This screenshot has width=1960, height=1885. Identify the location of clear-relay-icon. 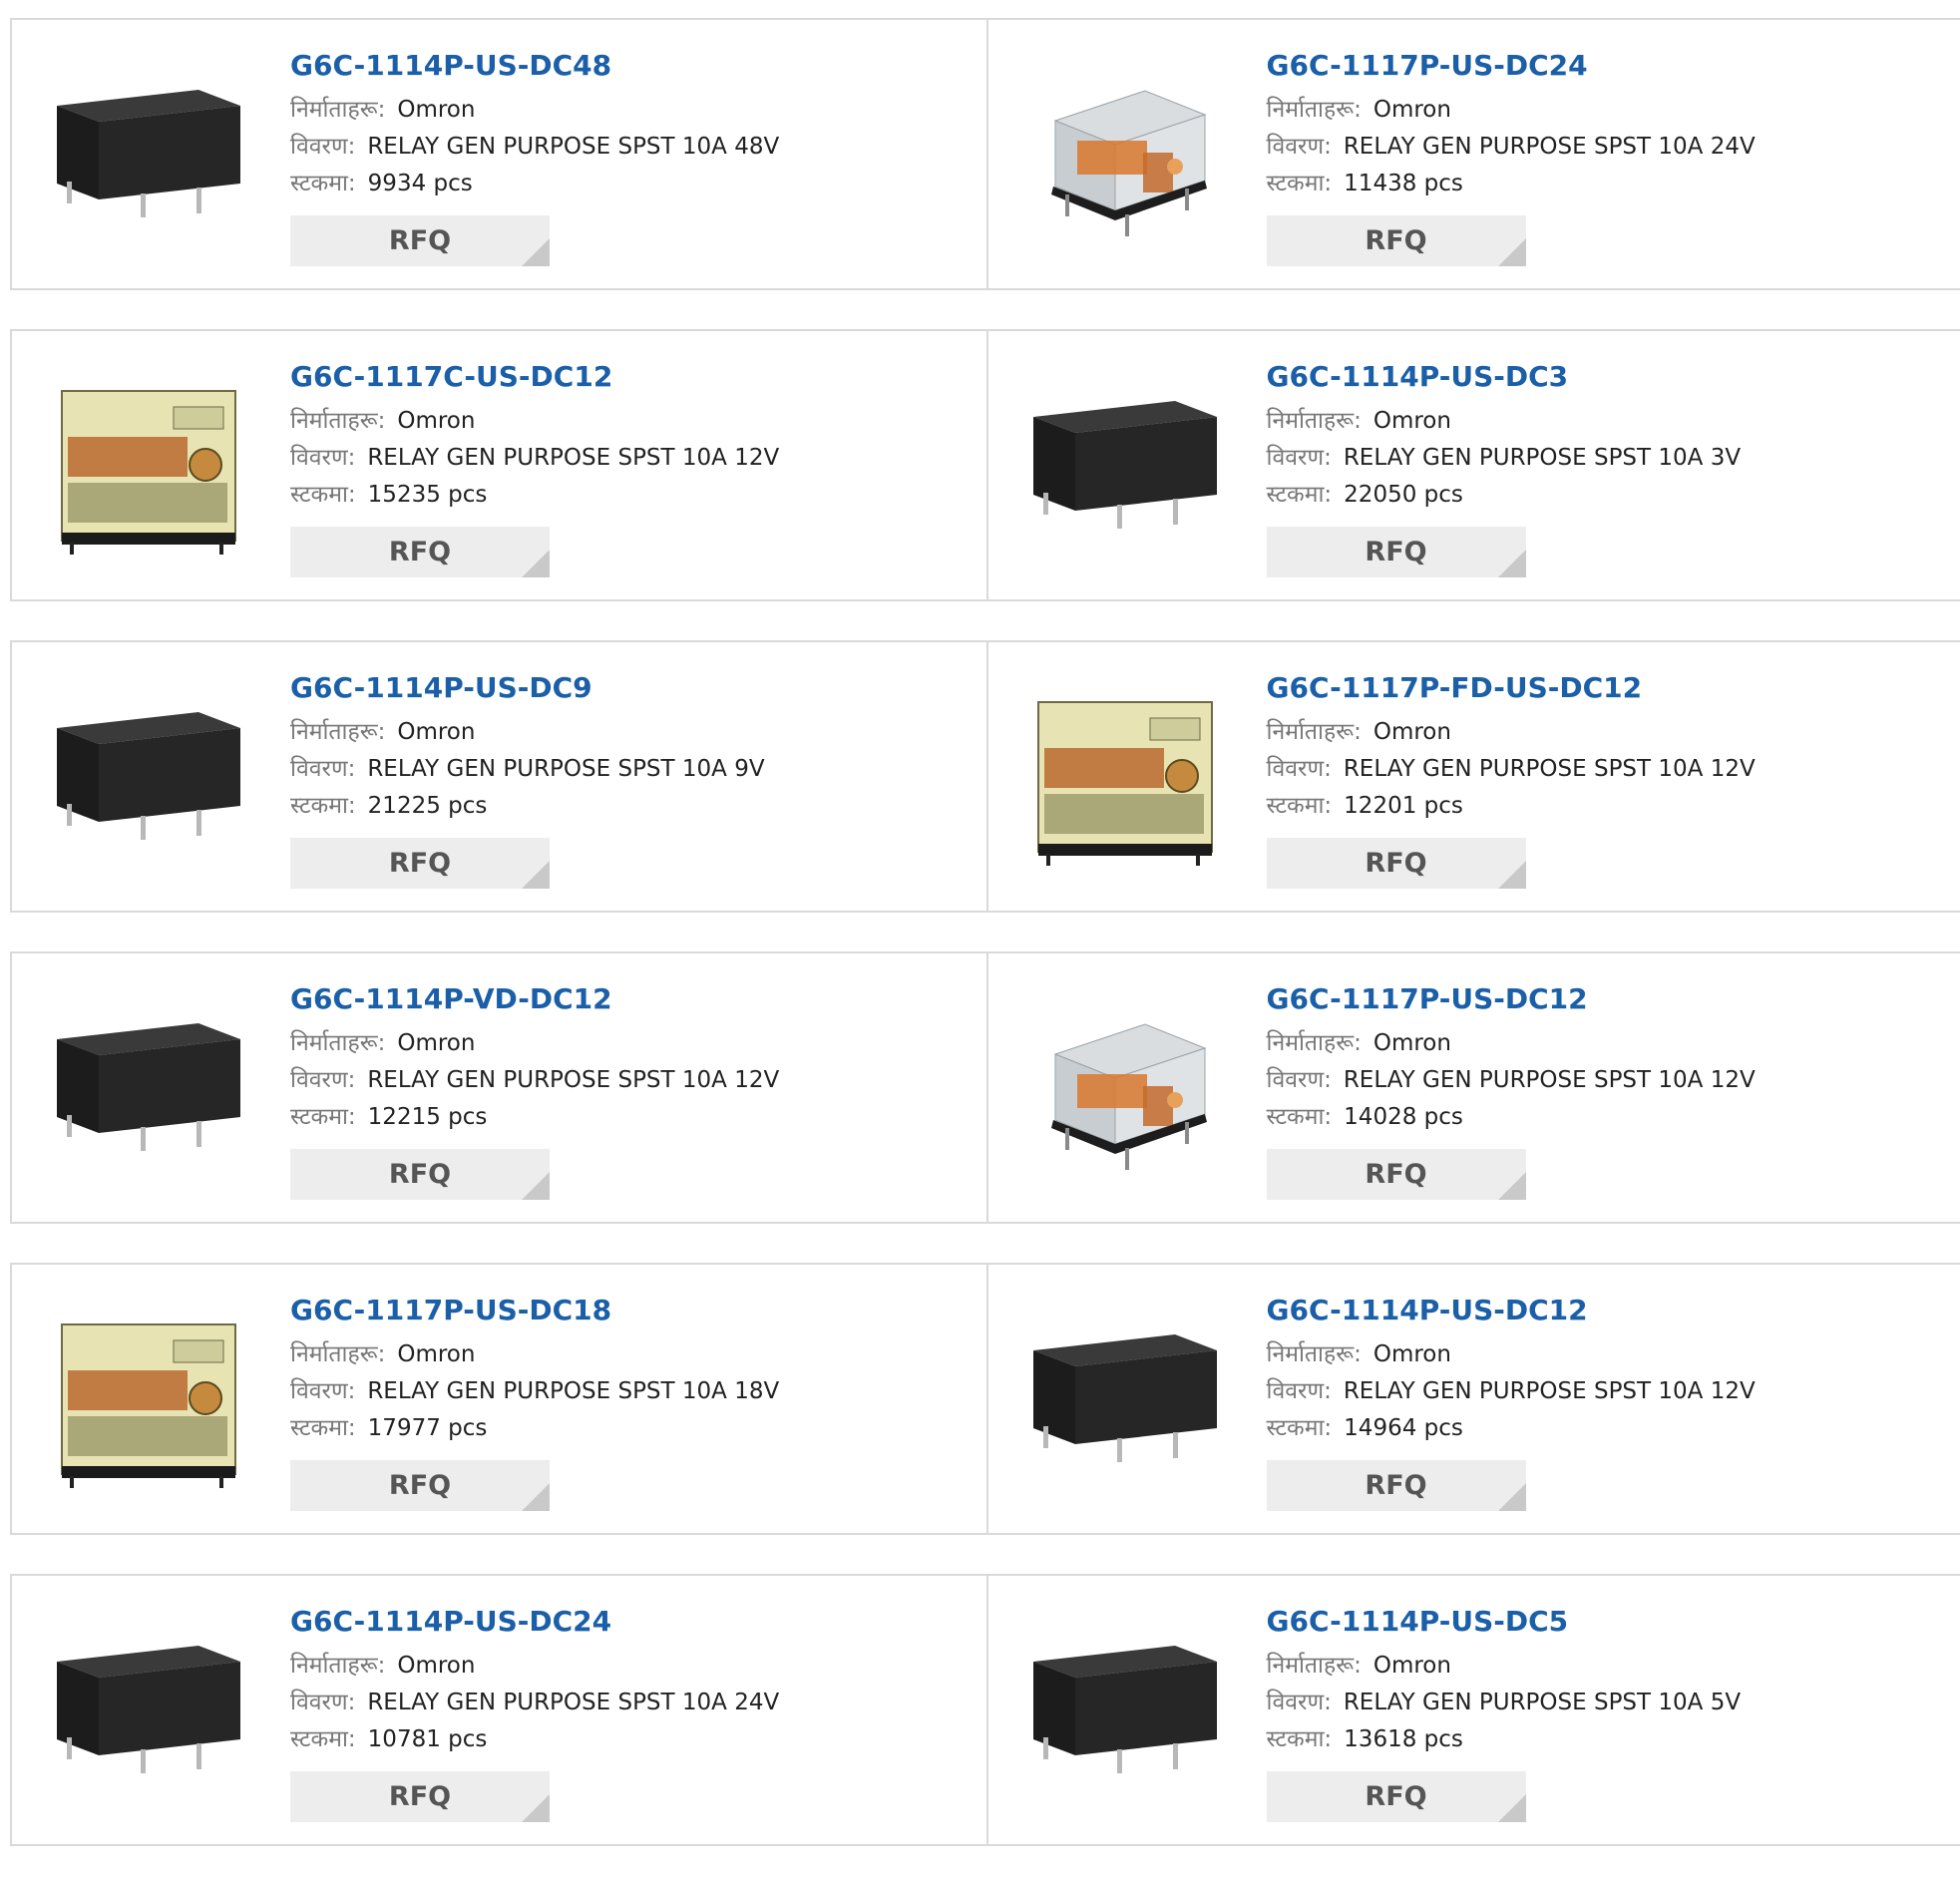
(1125, 1089).